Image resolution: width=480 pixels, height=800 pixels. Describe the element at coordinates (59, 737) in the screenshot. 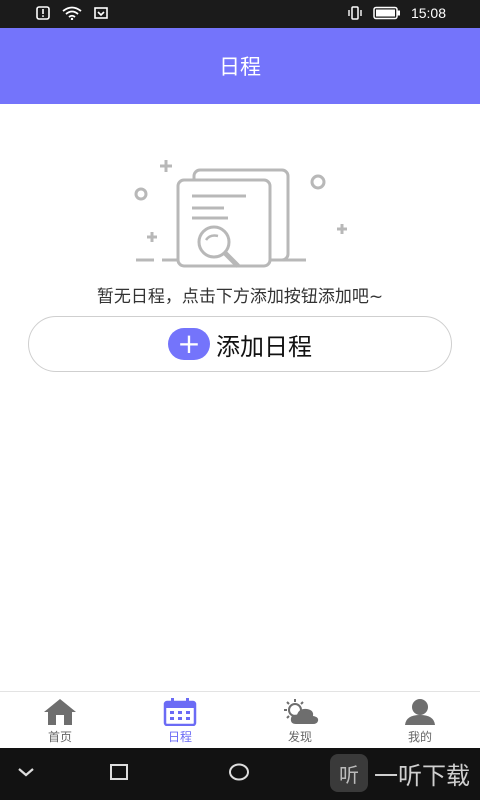

I see `tab-home-label: 首页` at that location.